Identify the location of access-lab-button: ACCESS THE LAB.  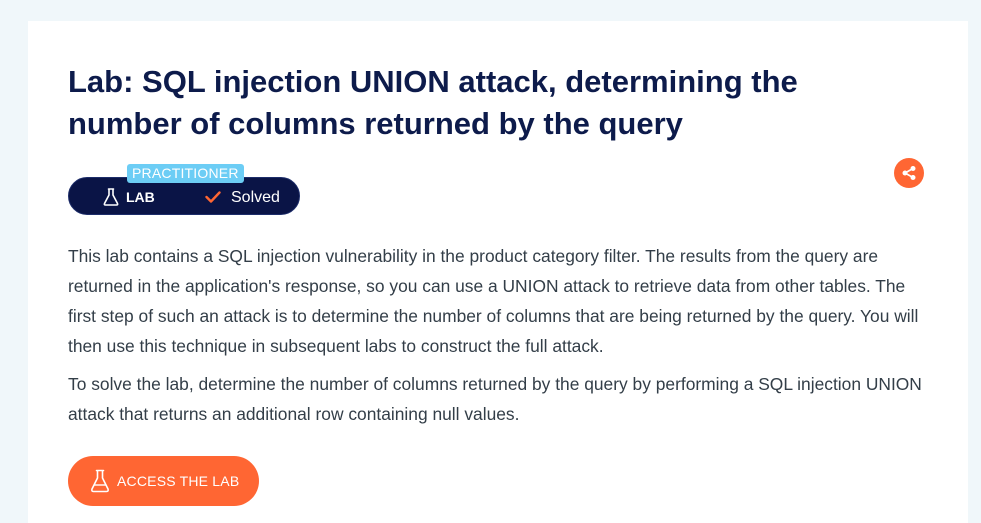
(163, 481).